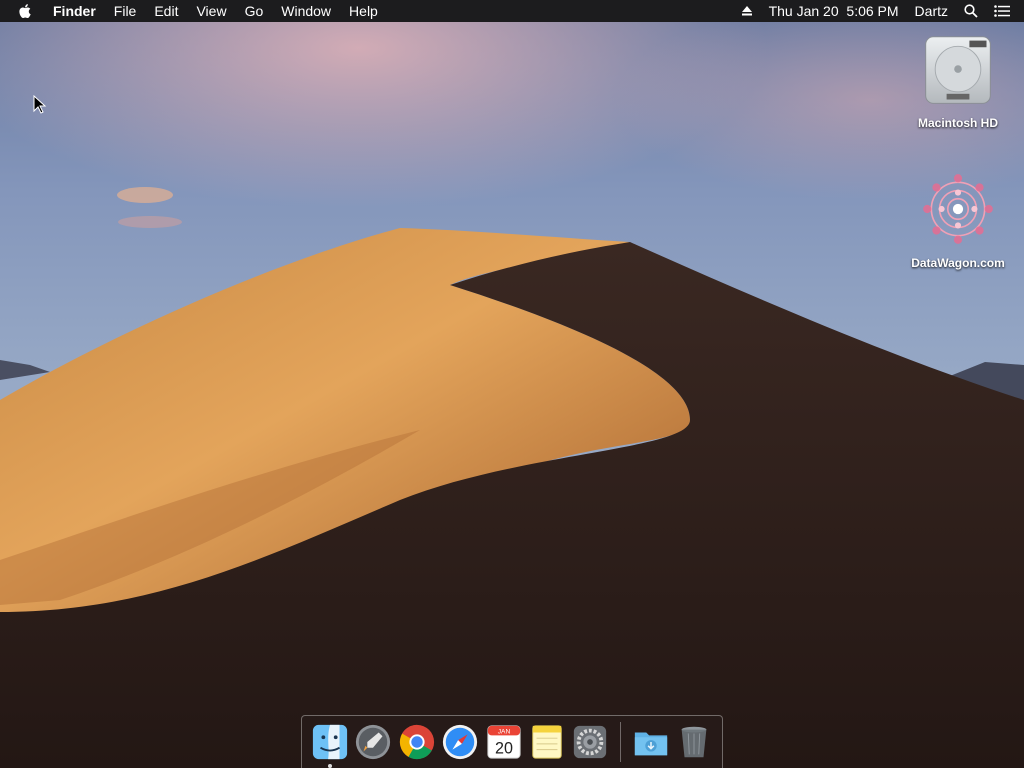 The width and height of the screenshot is (1024, 768). Describe the element at coordinates (125, 11) in the screenshot. I see `menu-file: File` at that location.